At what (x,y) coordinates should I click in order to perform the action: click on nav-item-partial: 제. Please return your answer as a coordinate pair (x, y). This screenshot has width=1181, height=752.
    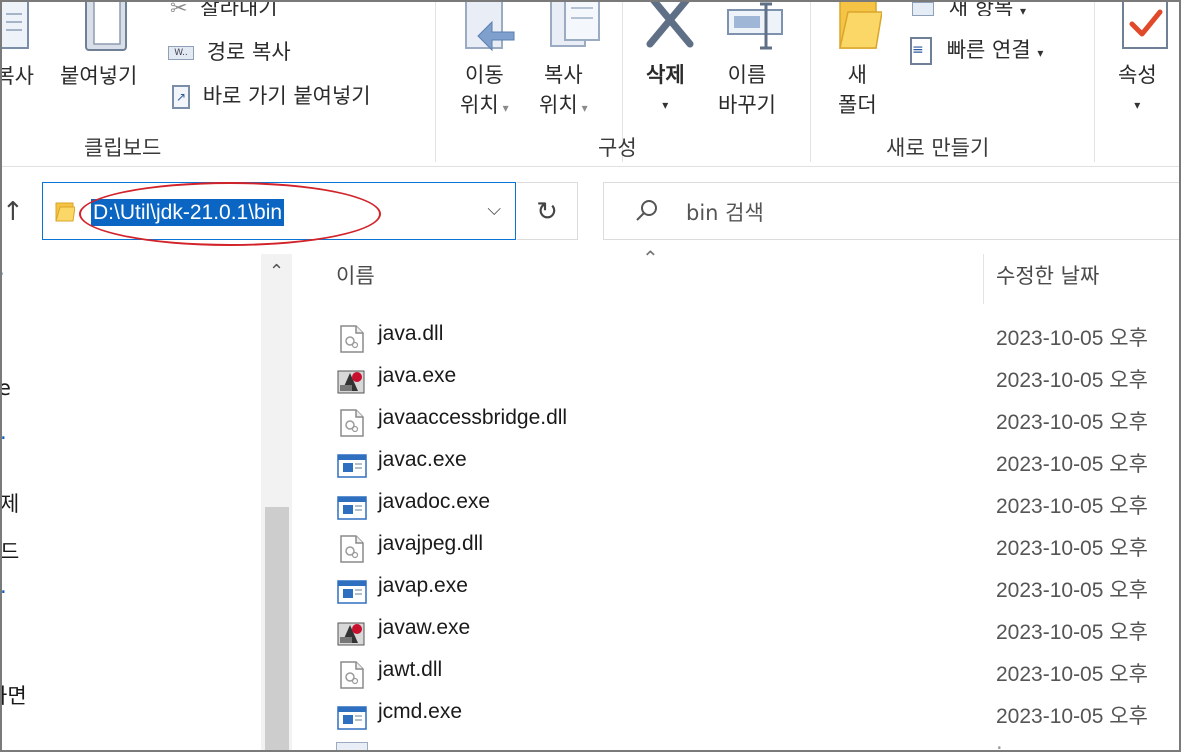
    Looking at the image, I should click on (10, 503).